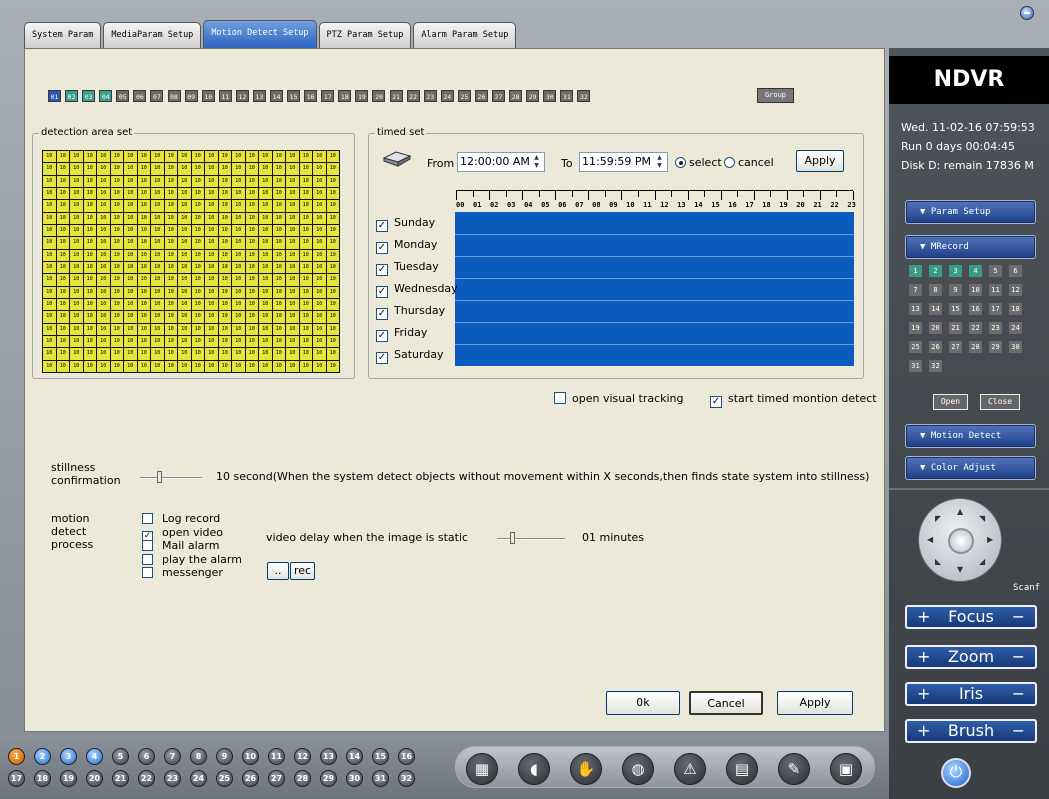 The height and width of the screenshot is (799, 1049). I want to click on tab-alarm-param-setup: Alarm Param Setup, so click(465, 35).